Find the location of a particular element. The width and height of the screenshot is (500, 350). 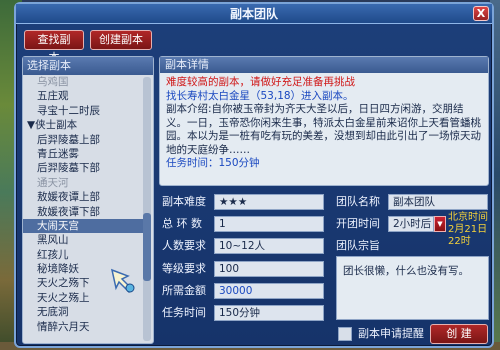

dungeon-list-item: 敖媛夜谭下部 is located at coordinates (84, 212).